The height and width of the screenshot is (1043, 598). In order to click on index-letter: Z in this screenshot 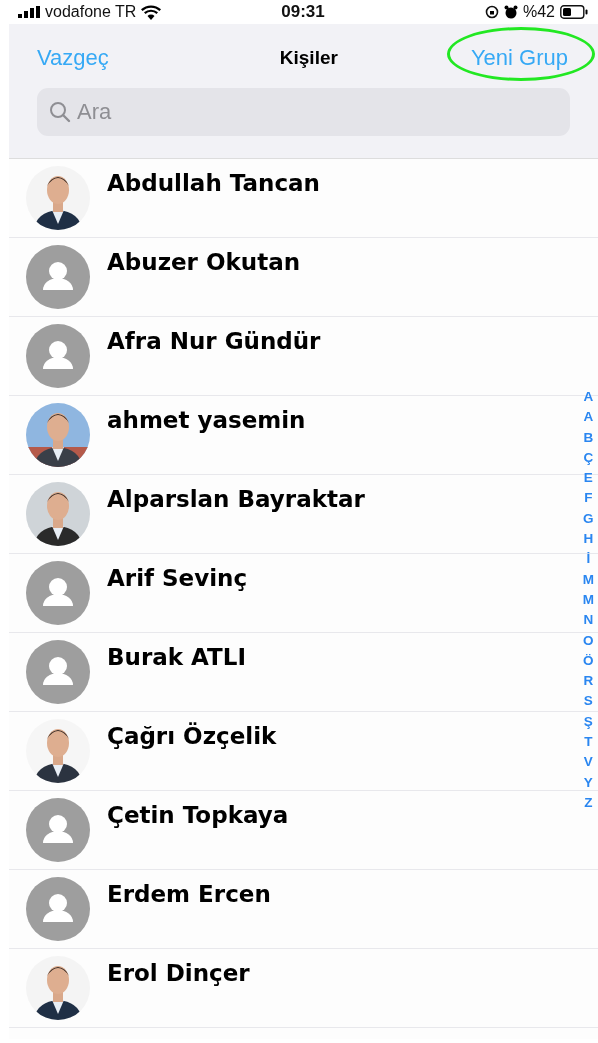, I will do `click(588, 803)`.